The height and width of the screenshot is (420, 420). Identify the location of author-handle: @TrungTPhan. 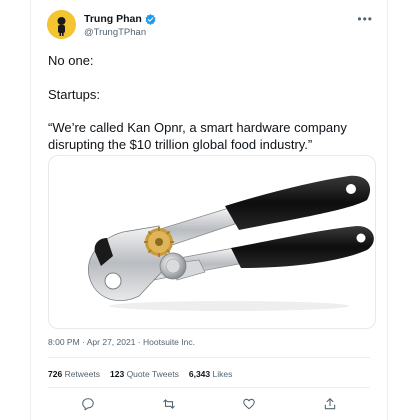
(115, 32).